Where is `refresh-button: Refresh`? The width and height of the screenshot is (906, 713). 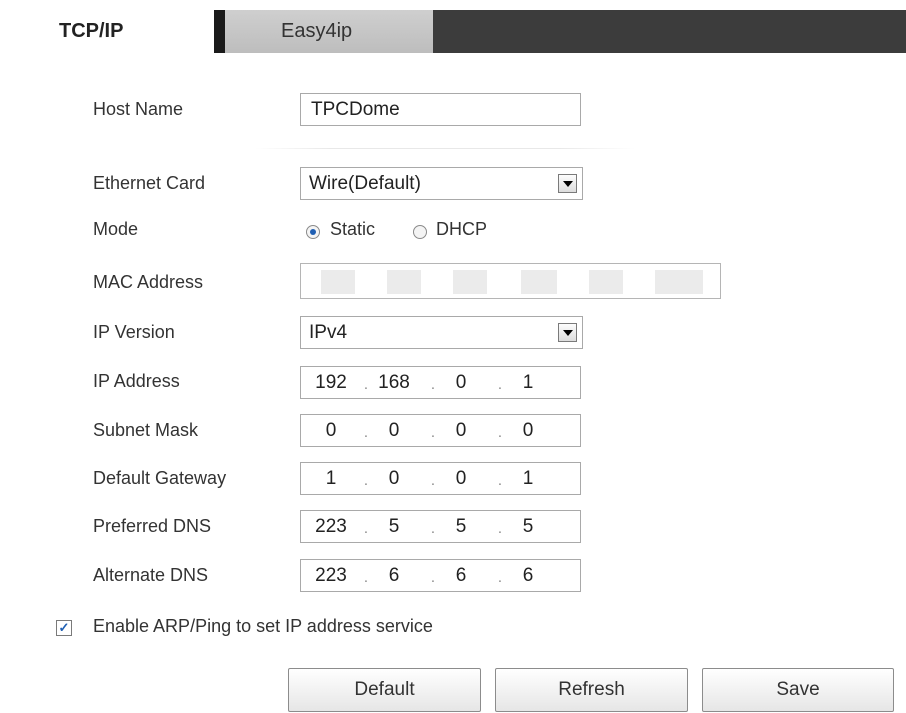 refresh-button: Refresh is located at coordinates (591, 690).